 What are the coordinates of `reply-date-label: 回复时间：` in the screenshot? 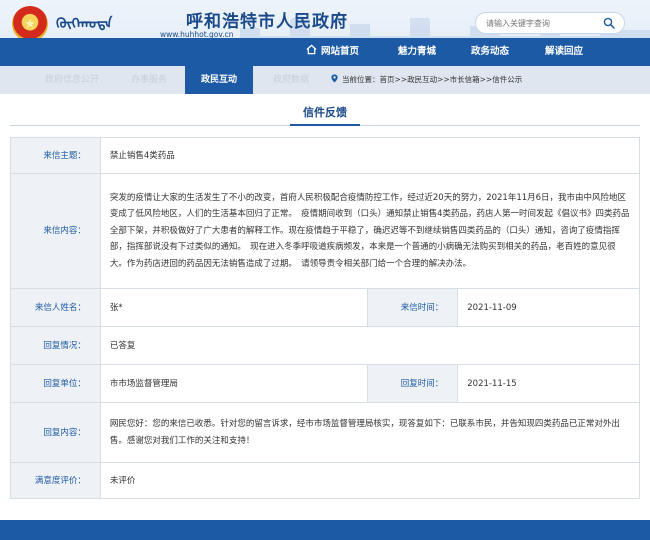 It's located at (413, 383).